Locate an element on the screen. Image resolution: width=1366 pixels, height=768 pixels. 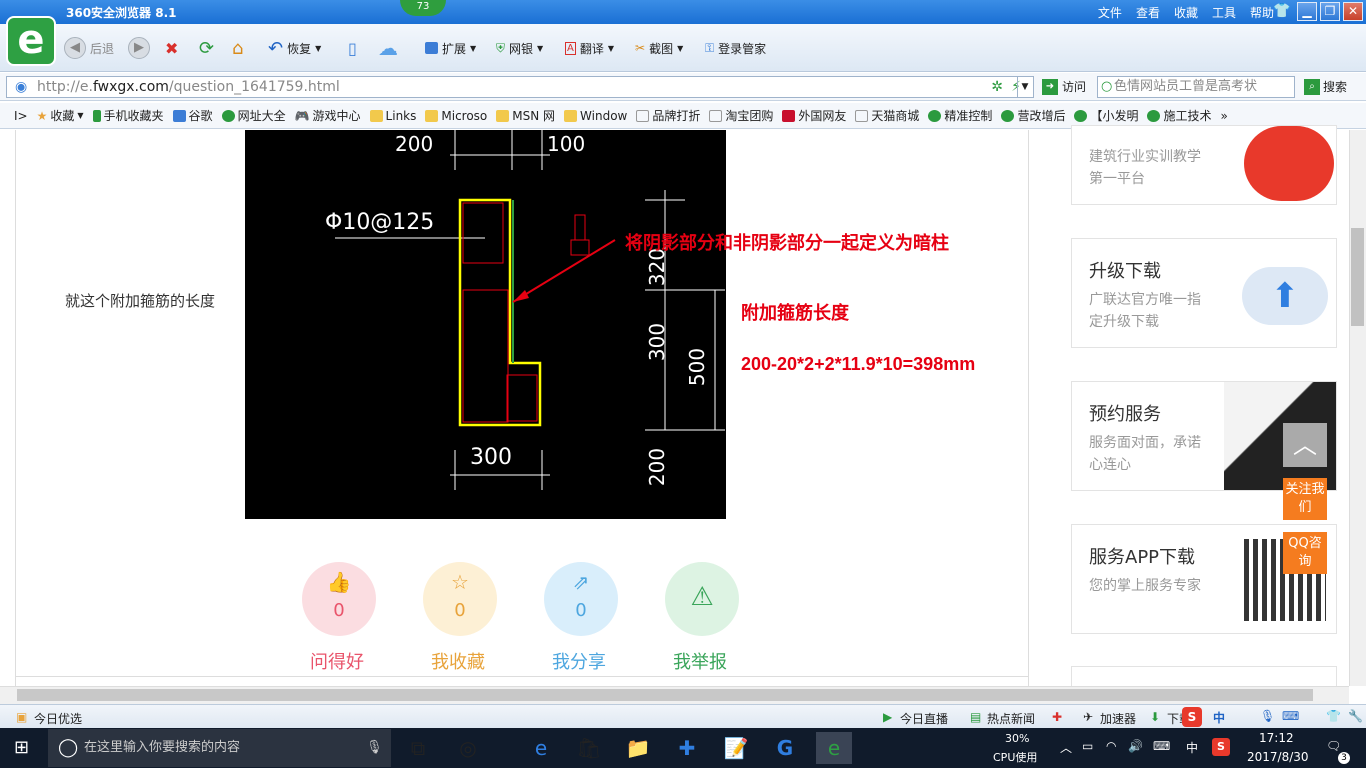
favorite-button: ☆ 0 is located at coordinates (460, 599).